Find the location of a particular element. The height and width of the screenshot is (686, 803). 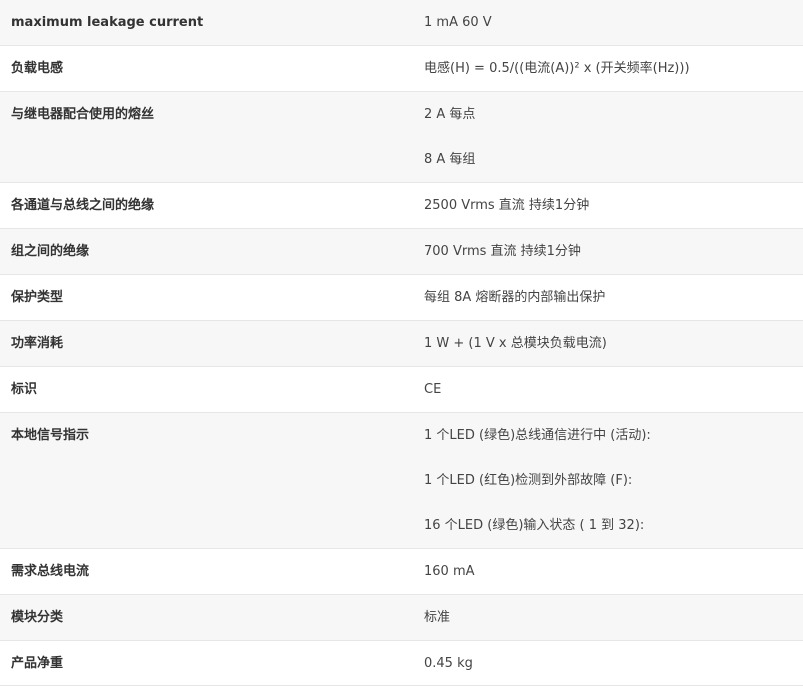

spec-label: 与继电器配合使用的熔丝 is located at coordinates (83, 114).